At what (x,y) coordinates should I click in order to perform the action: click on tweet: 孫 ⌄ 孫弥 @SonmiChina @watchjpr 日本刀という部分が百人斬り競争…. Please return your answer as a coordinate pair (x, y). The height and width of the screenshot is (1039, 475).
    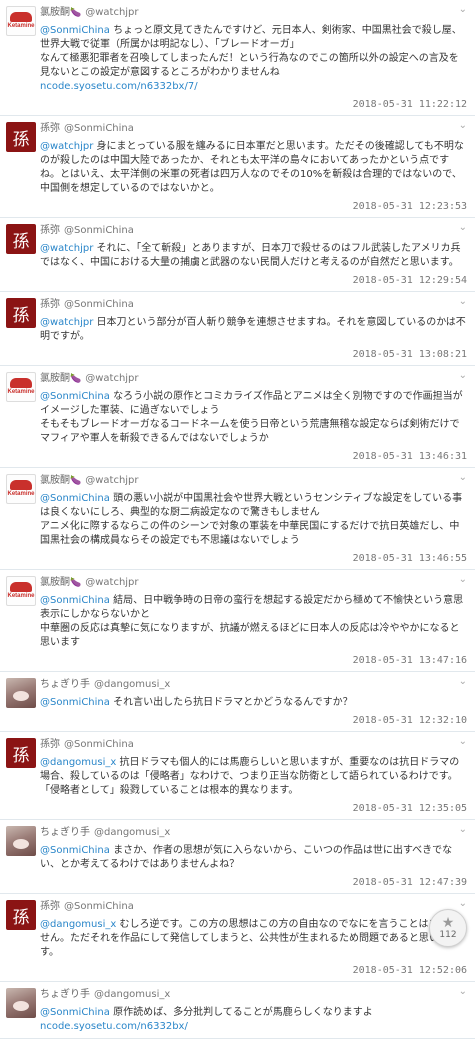
    Looking at the image, I should click on (237, 329).